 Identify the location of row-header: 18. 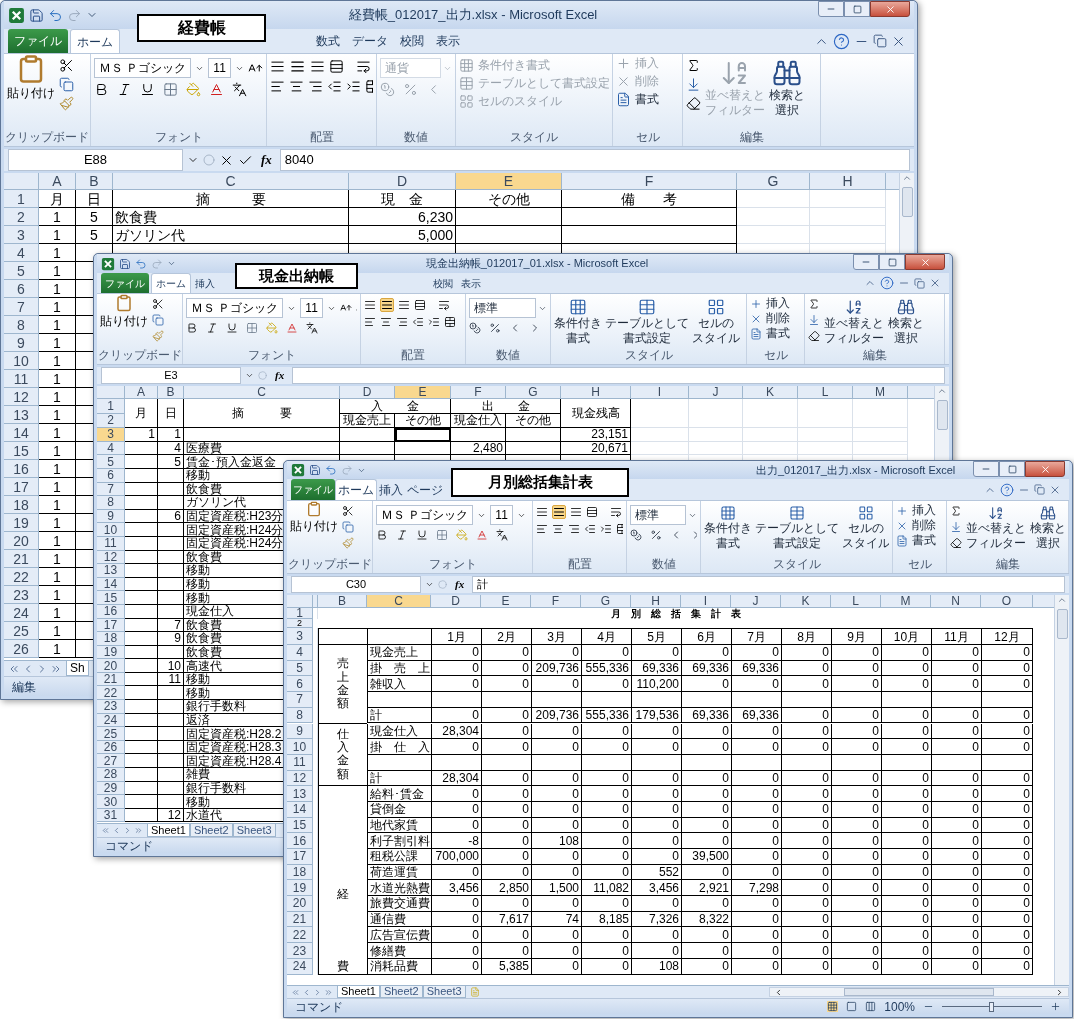
(21, 505).